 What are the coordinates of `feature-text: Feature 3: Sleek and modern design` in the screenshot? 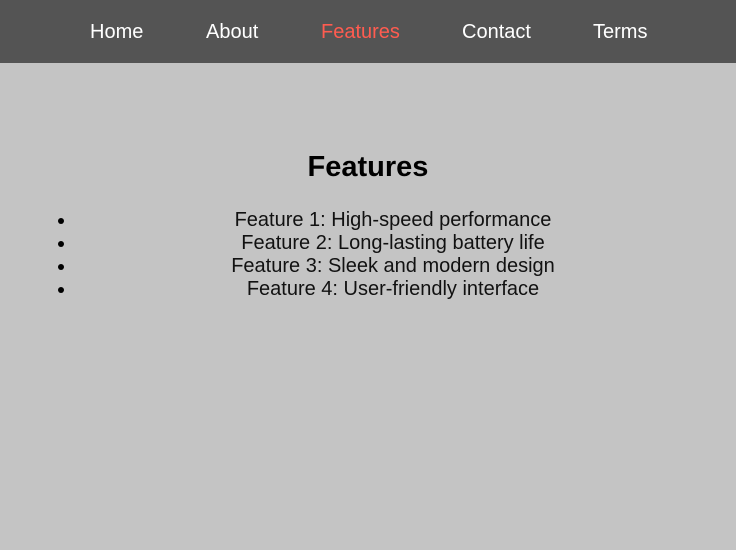 It's located at (393, 266).